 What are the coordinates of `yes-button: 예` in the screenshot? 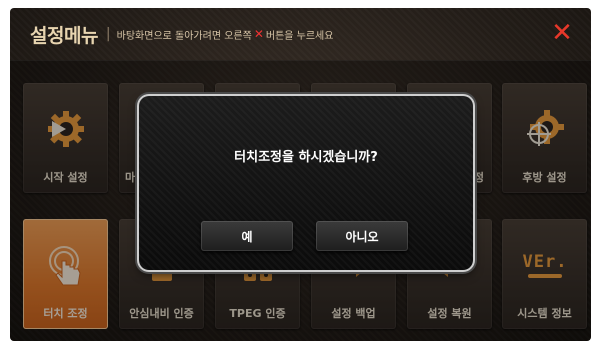 It's located at (247, 236).